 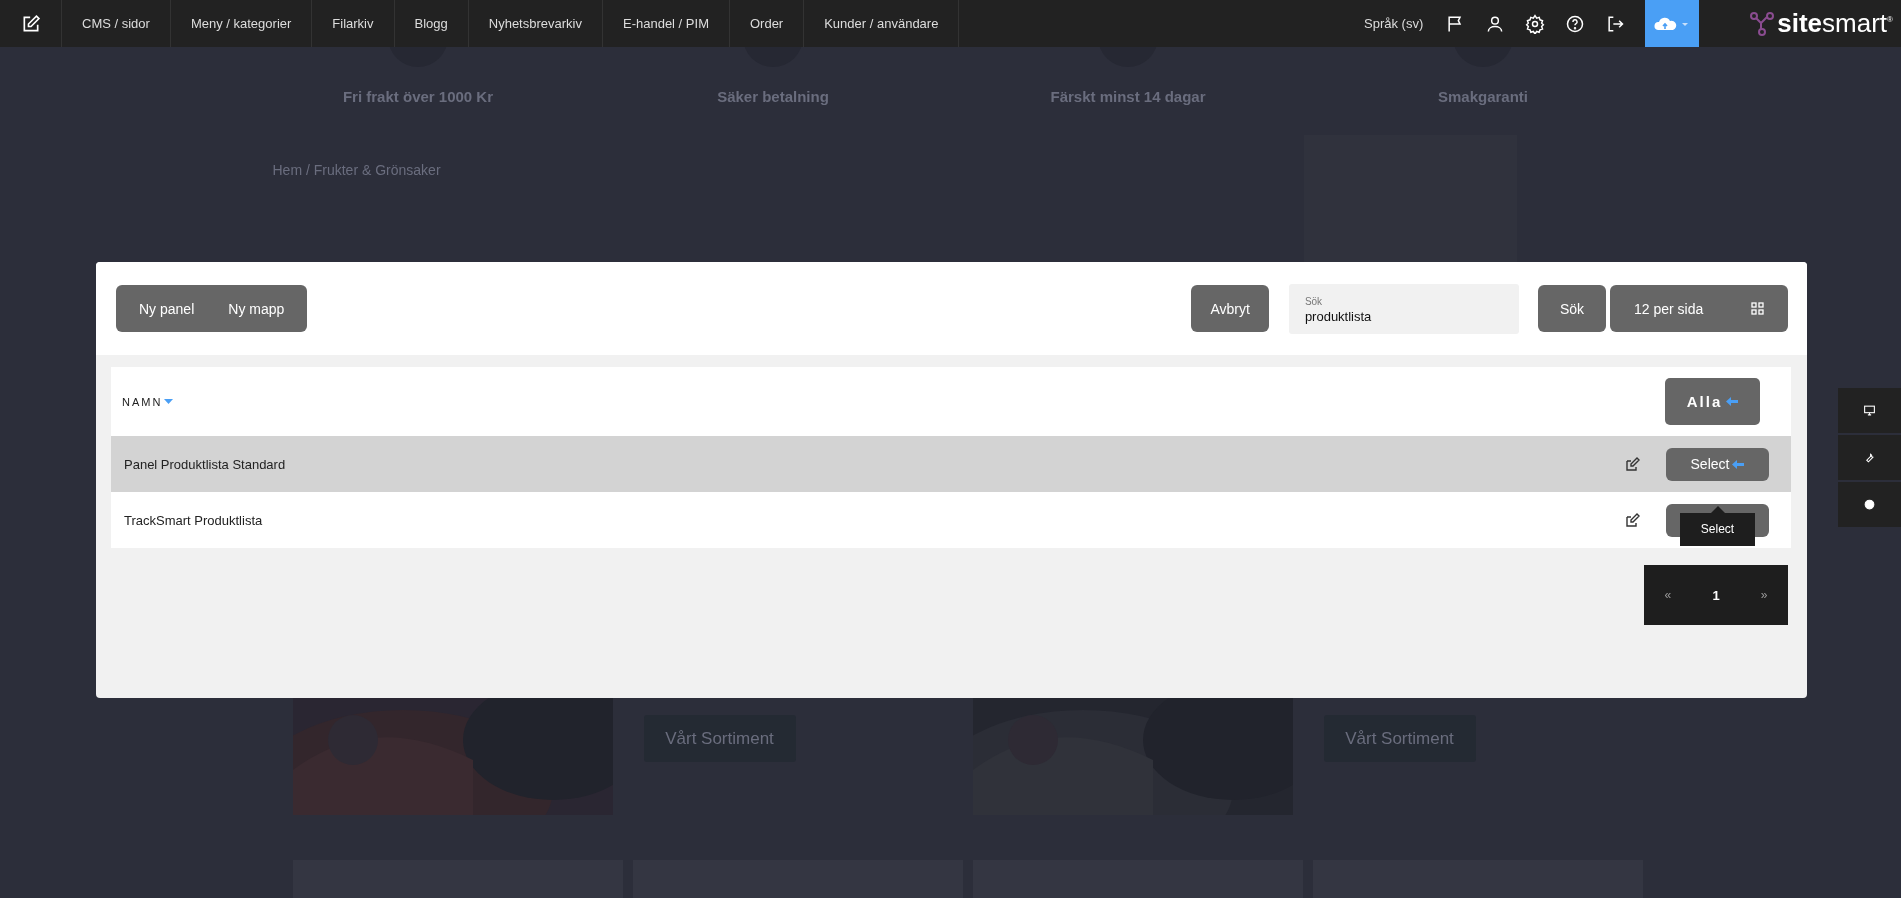 I want to click on breadcrumb: Hem / Frukter & Grönsaker, so click(x=356, y=170).